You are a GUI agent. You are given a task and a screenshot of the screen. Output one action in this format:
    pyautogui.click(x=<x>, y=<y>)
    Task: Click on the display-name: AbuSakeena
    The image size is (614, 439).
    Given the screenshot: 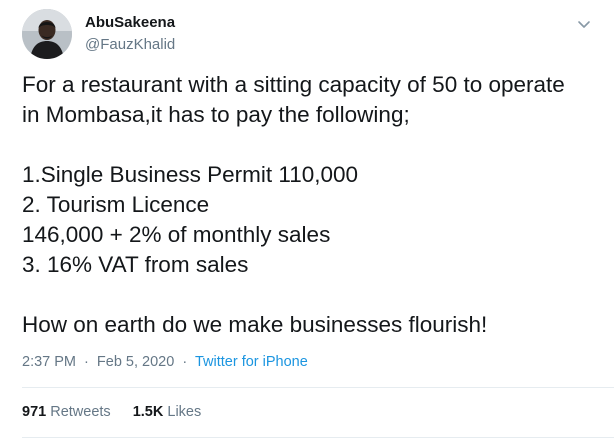 What is the action you would take?
    pyautogui.click(x=130, y=22)
    